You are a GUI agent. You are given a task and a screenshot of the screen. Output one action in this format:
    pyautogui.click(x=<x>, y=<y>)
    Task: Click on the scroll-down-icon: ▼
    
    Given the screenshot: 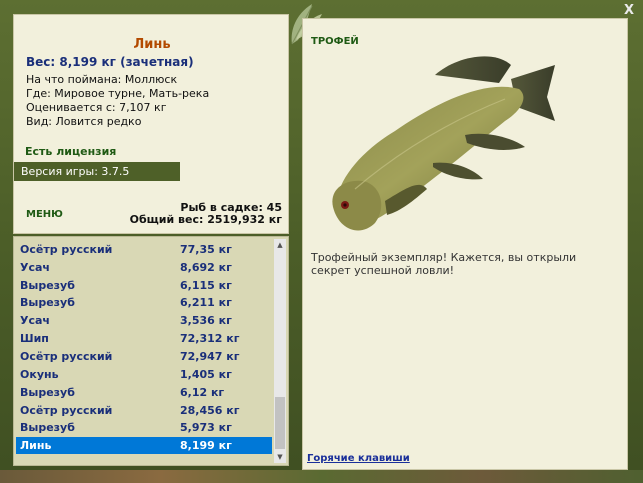 What is the action you would take?
    pyautogui.click(x=280, y=457)
    